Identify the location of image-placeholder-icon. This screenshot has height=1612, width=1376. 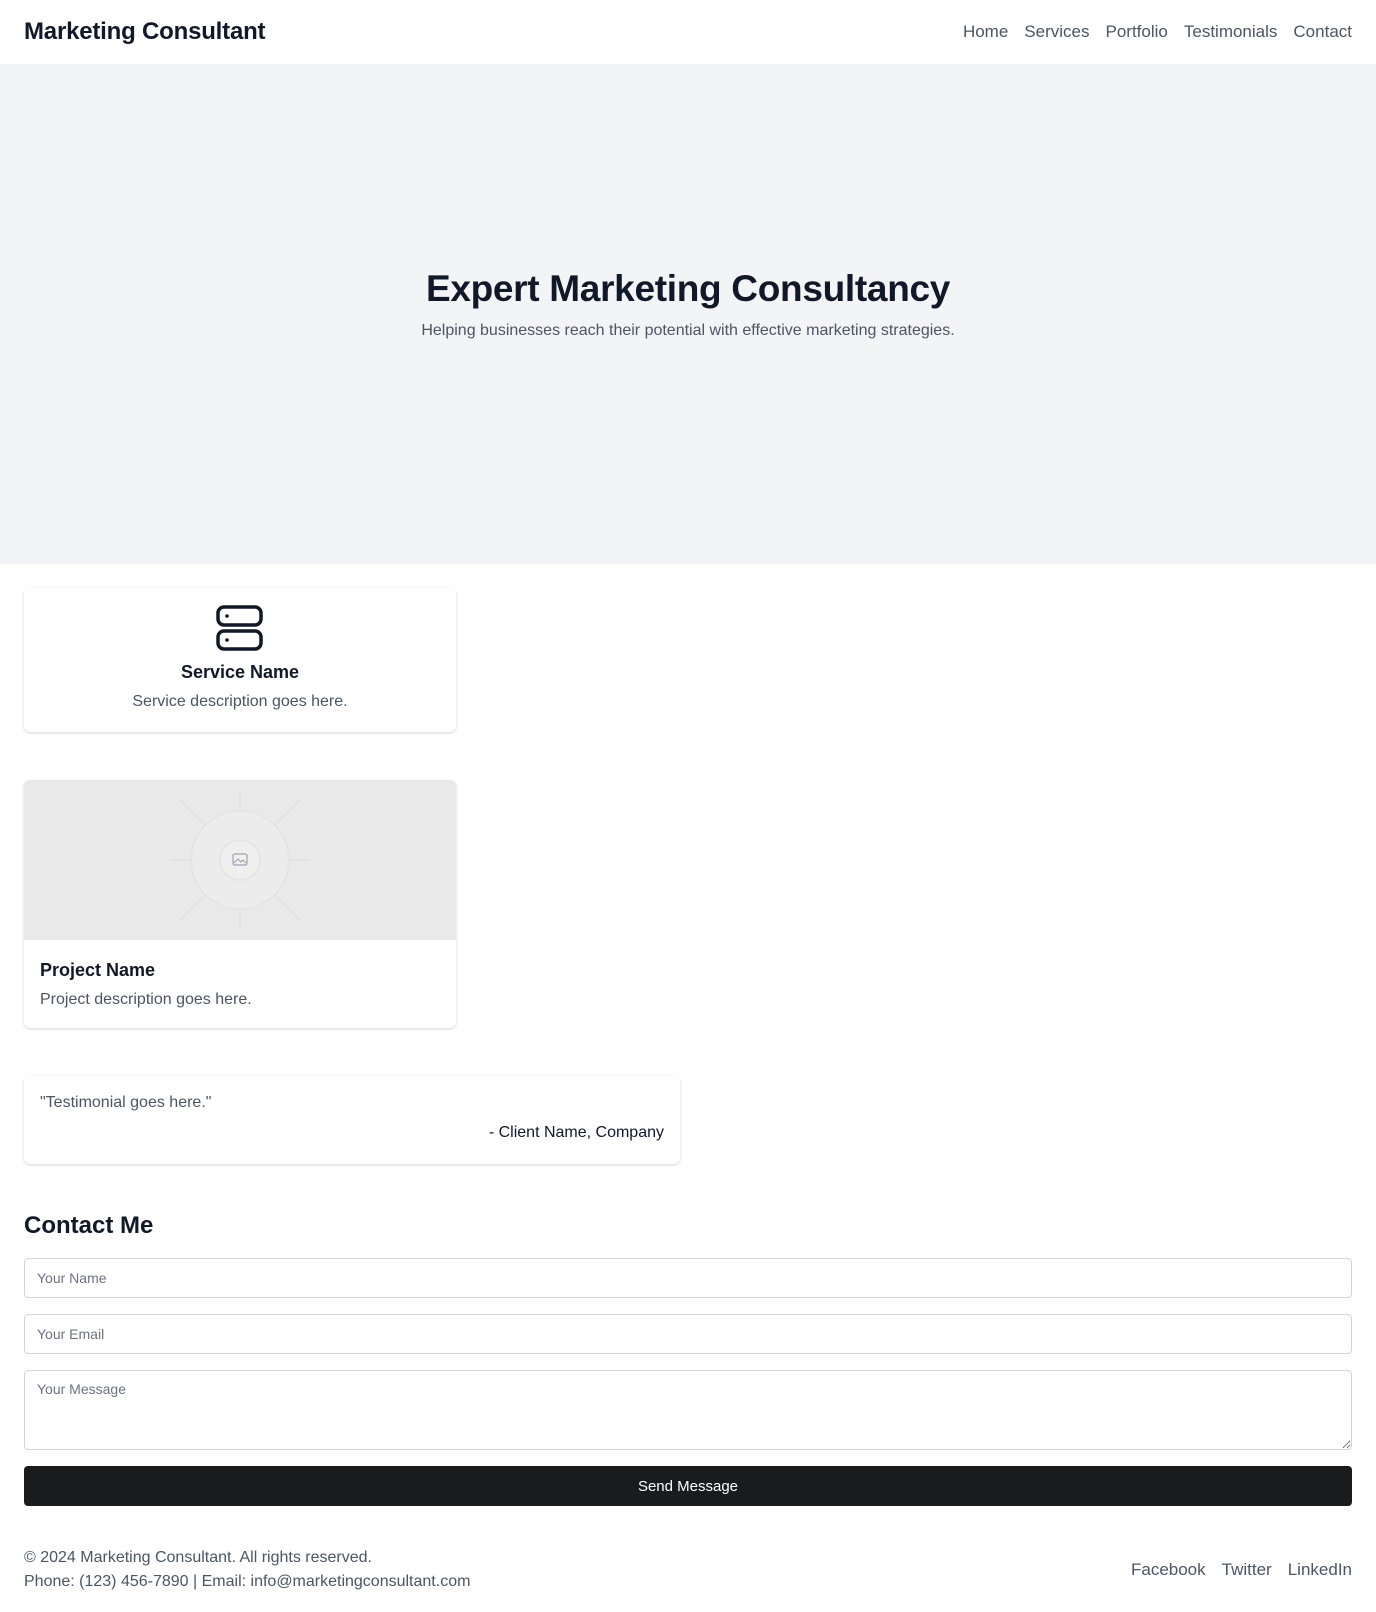
(240, 860).